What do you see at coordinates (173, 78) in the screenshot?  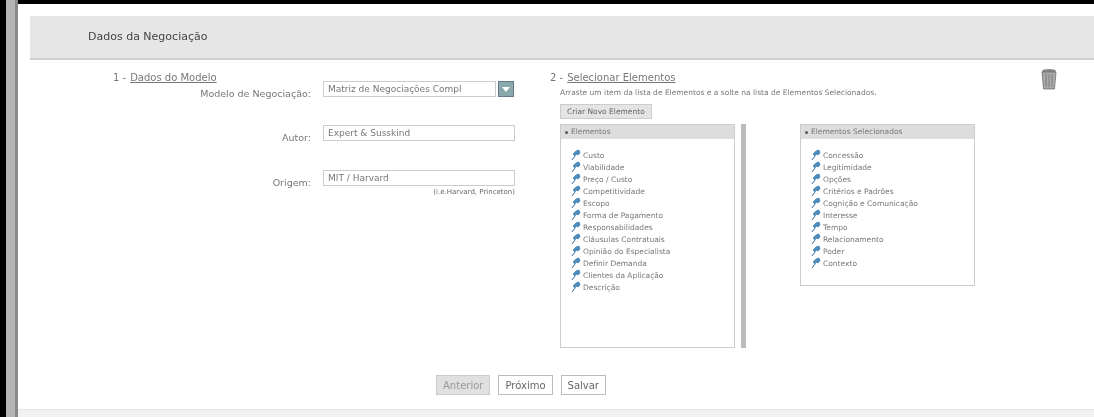 I see `section-title: Dados do Modelo` at bounding box center [173, 78].